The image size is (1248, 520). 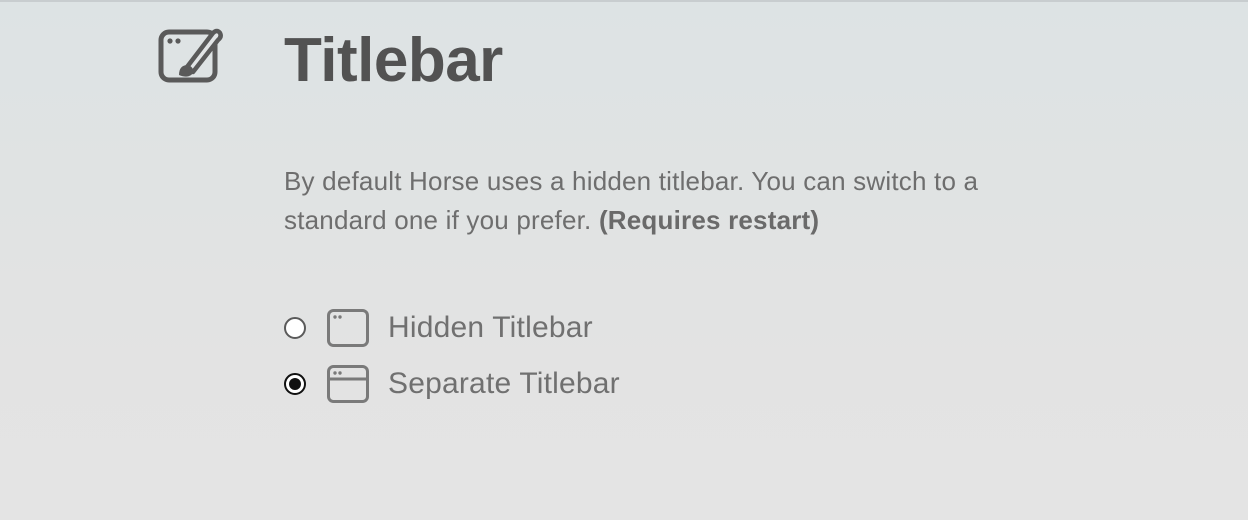 What do you see at coordinates (295, 328) in the screenshot?
I see `hidden-titlebar-radio` at bounding box center [295, 328].